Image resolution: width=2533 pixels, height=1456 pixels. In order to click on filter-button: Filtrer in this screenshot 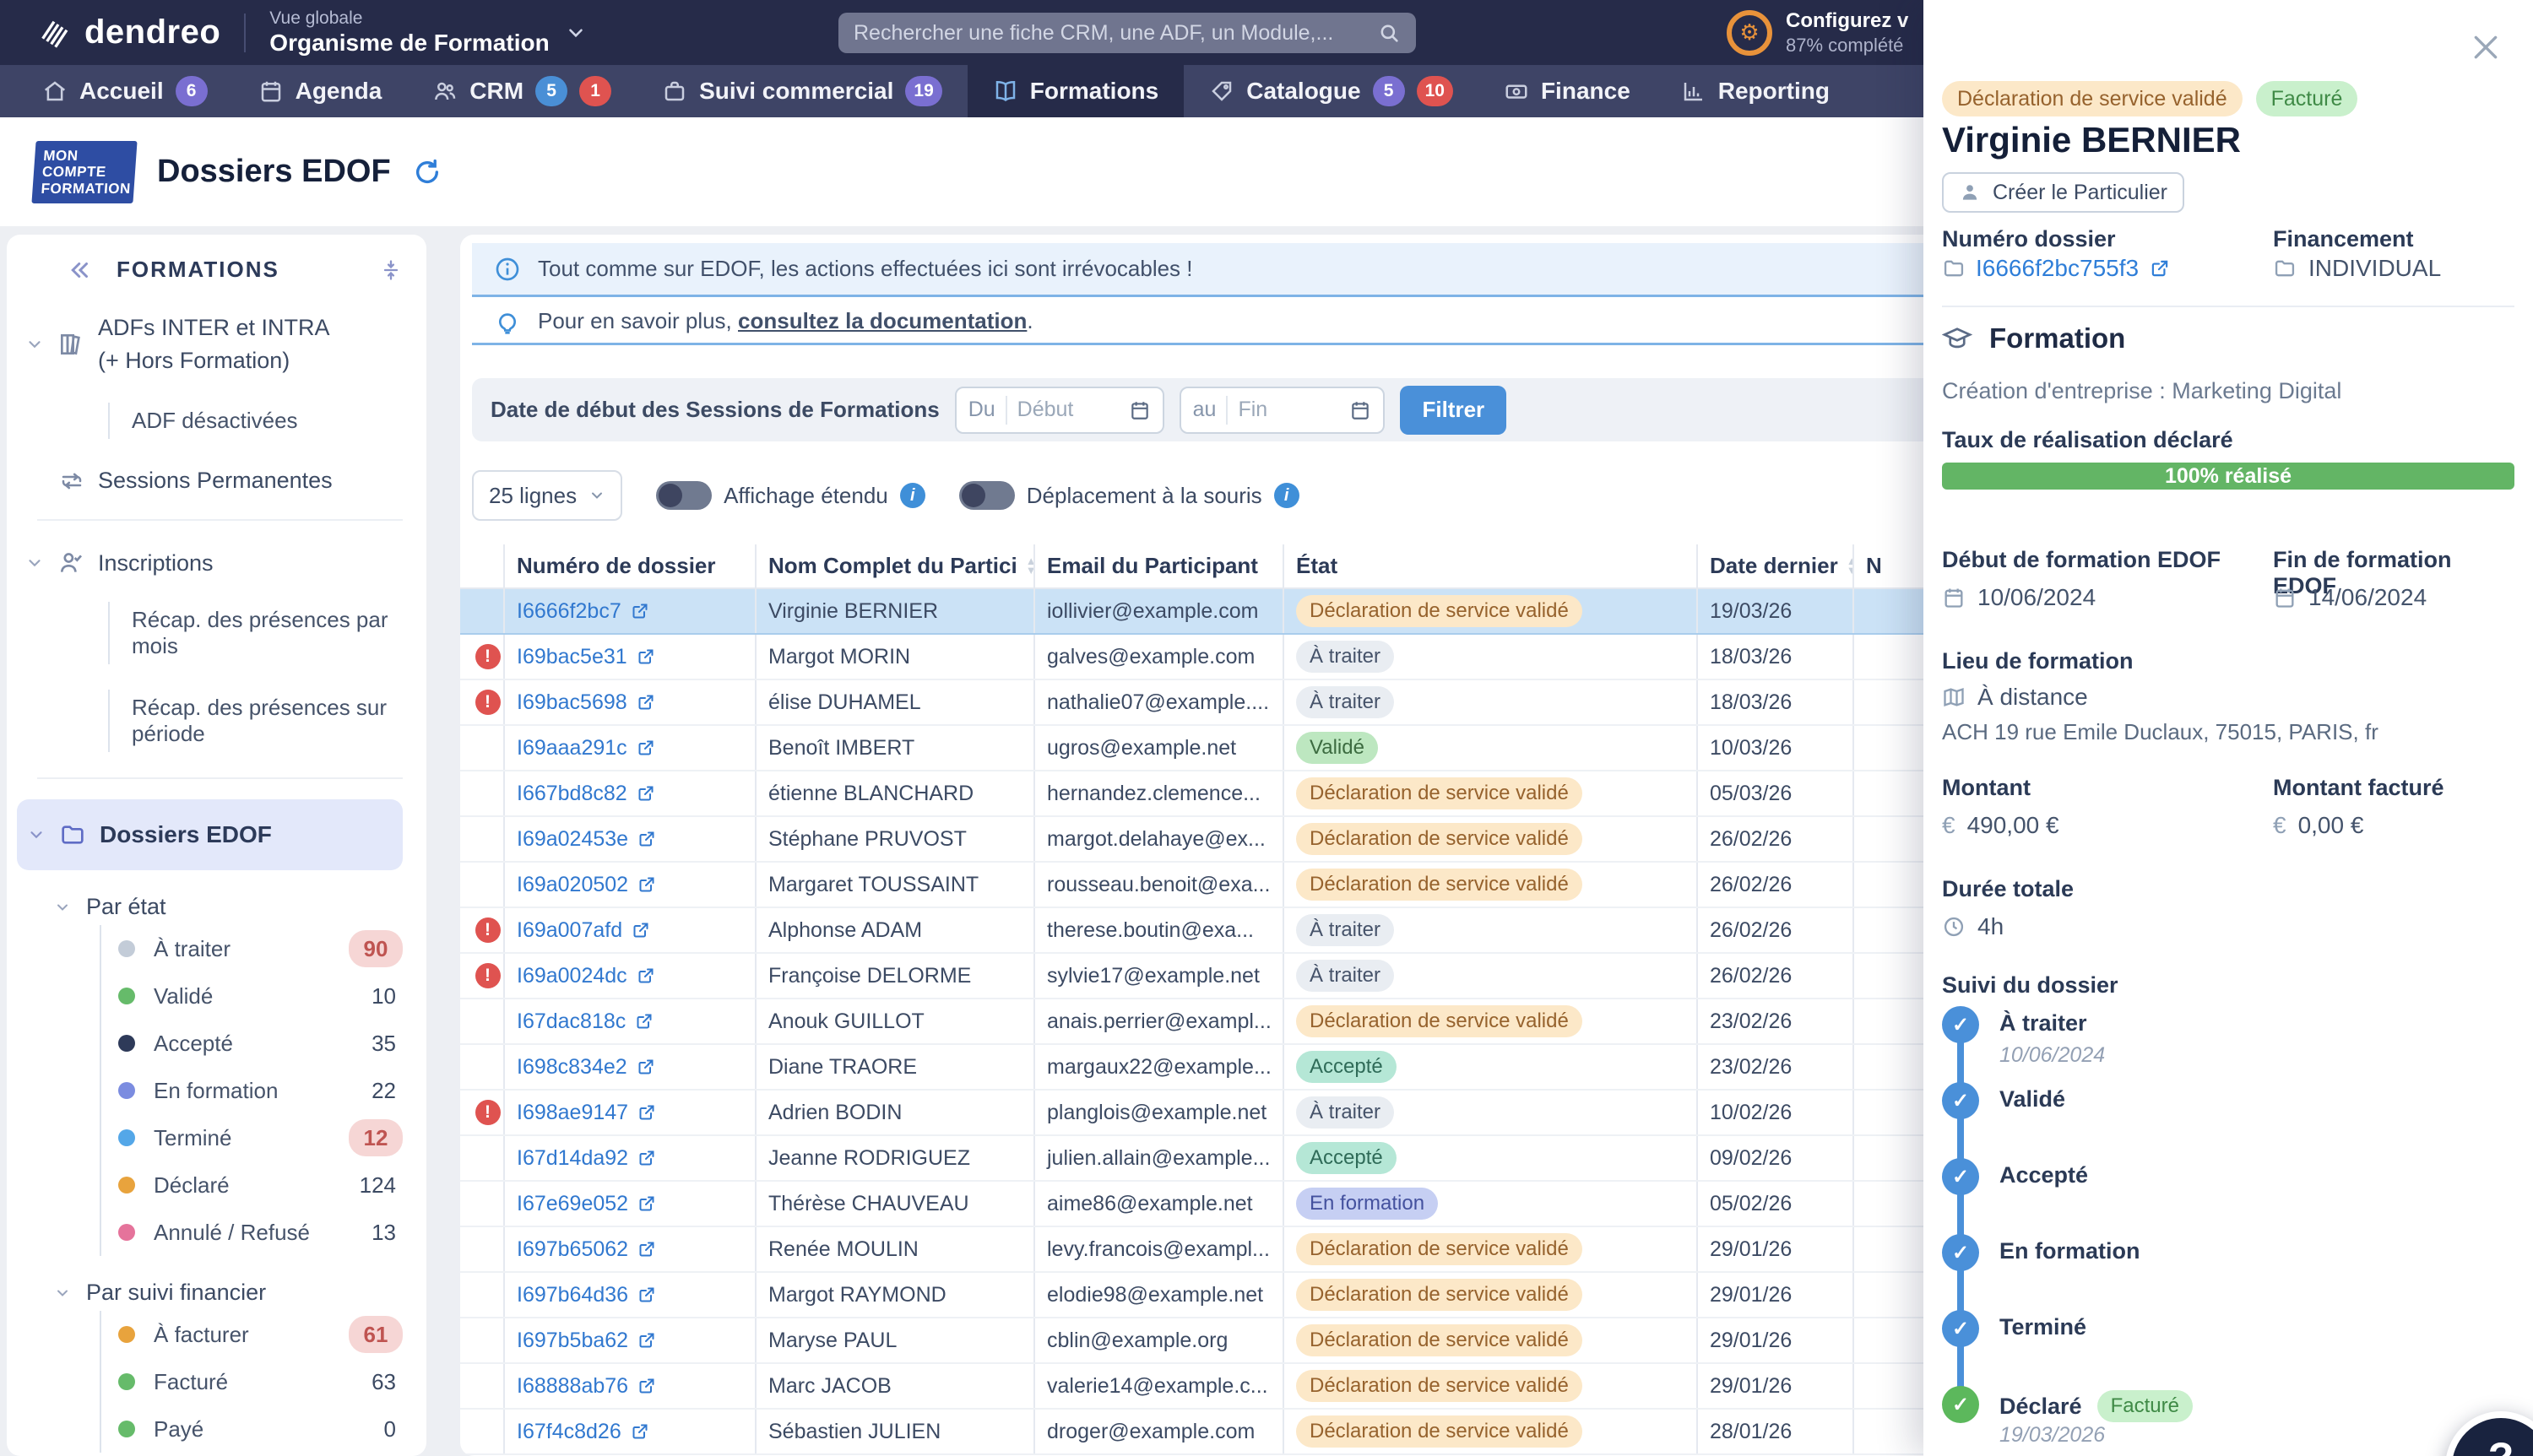, I will do `click(1454, 410)`.